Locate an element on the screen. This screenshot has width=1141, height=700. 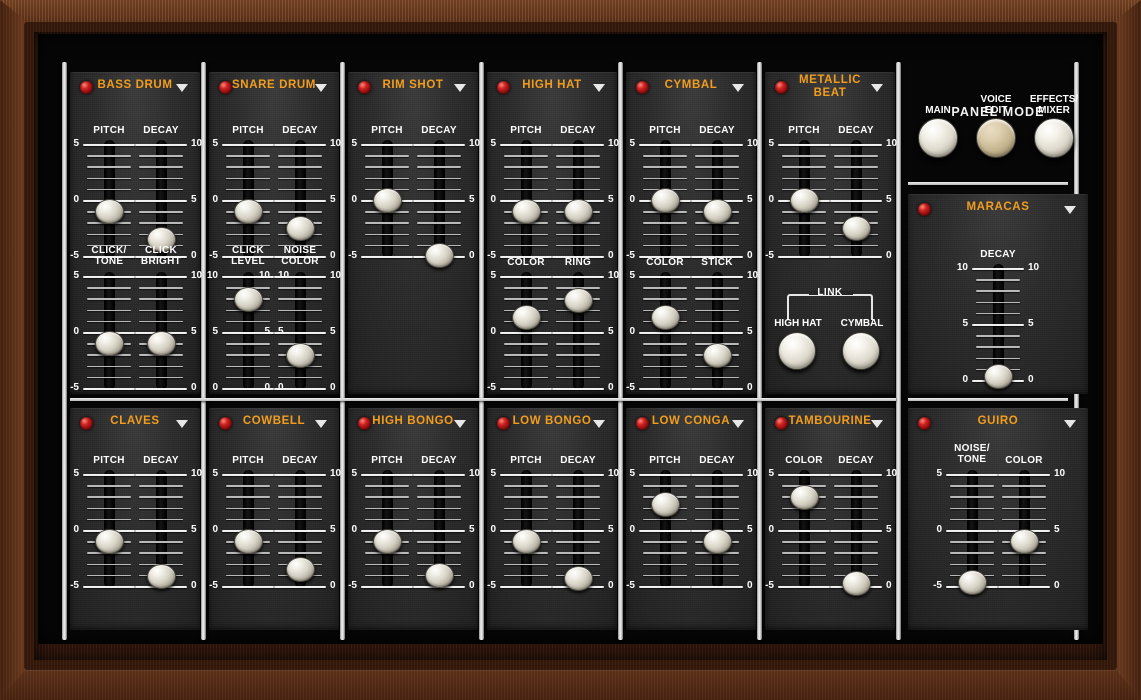
rim-shot-pitch-slider-scale-value: -5 is located at coordinates (352, 255).